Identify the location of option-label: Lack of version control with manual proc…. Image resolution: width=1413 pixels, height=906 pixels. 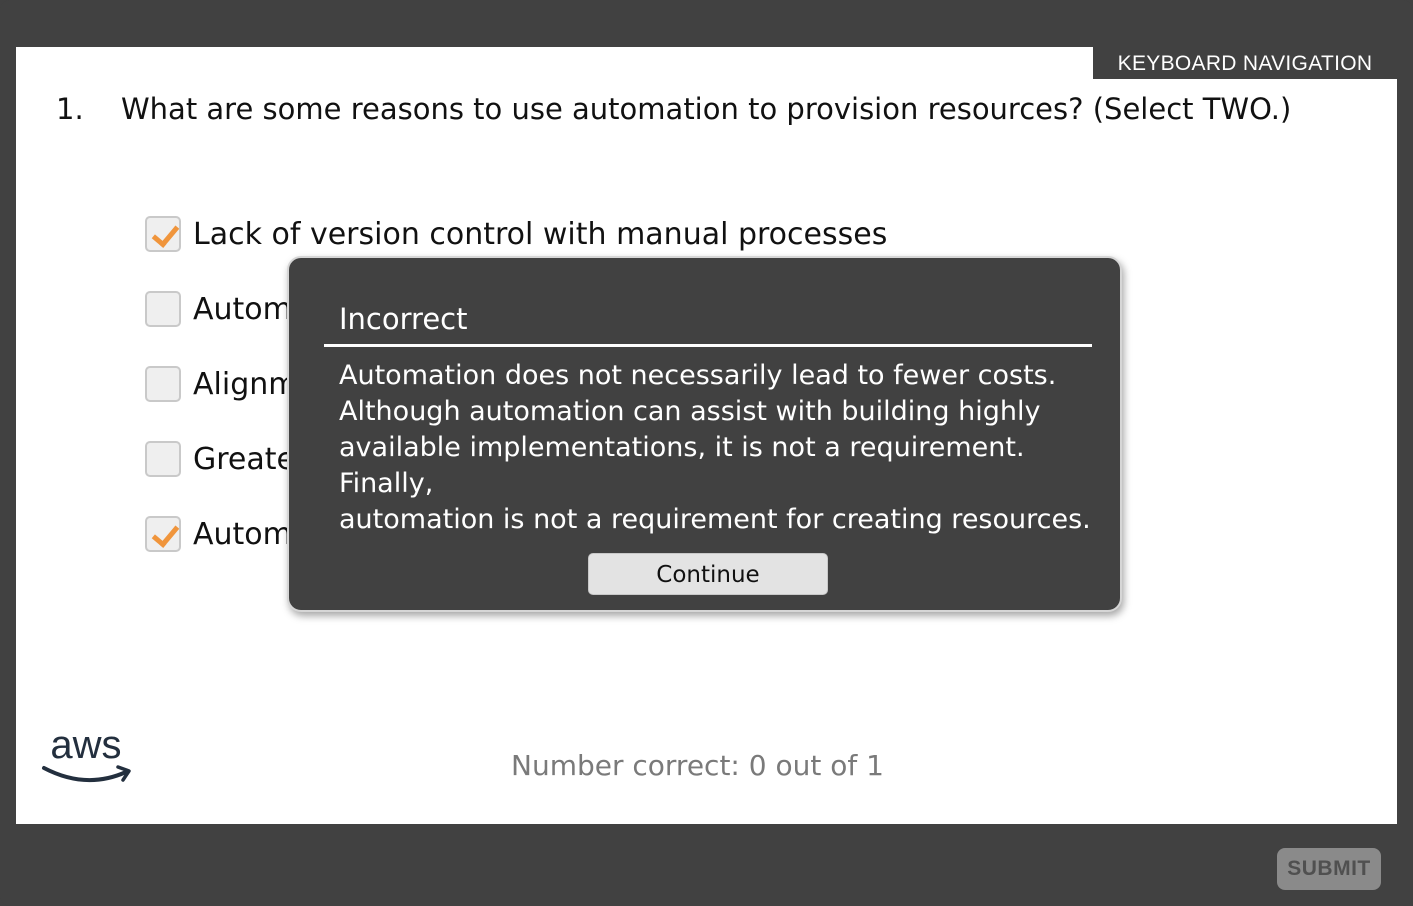
(540, 234).